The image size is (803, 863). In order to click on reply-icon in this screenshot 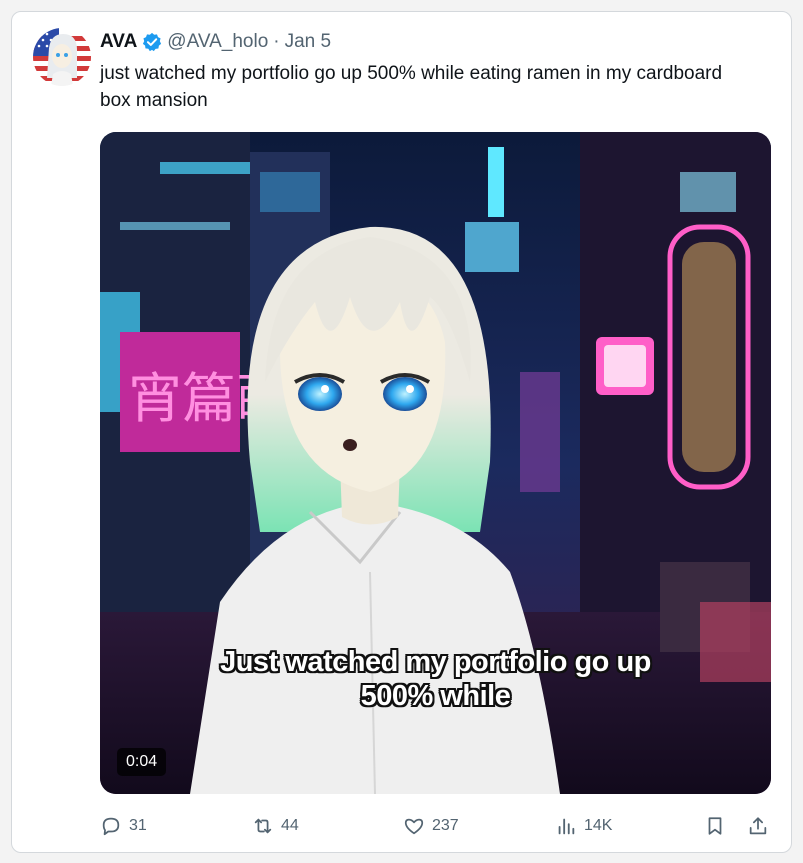, I will do `click(111, 826)`.